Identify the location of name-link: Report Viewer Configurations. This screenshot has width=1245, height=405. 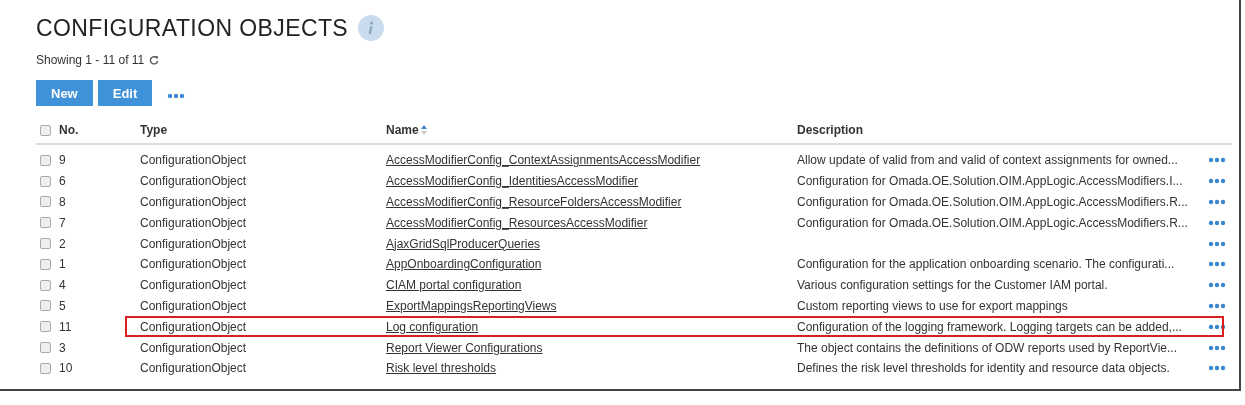
(464, 347).